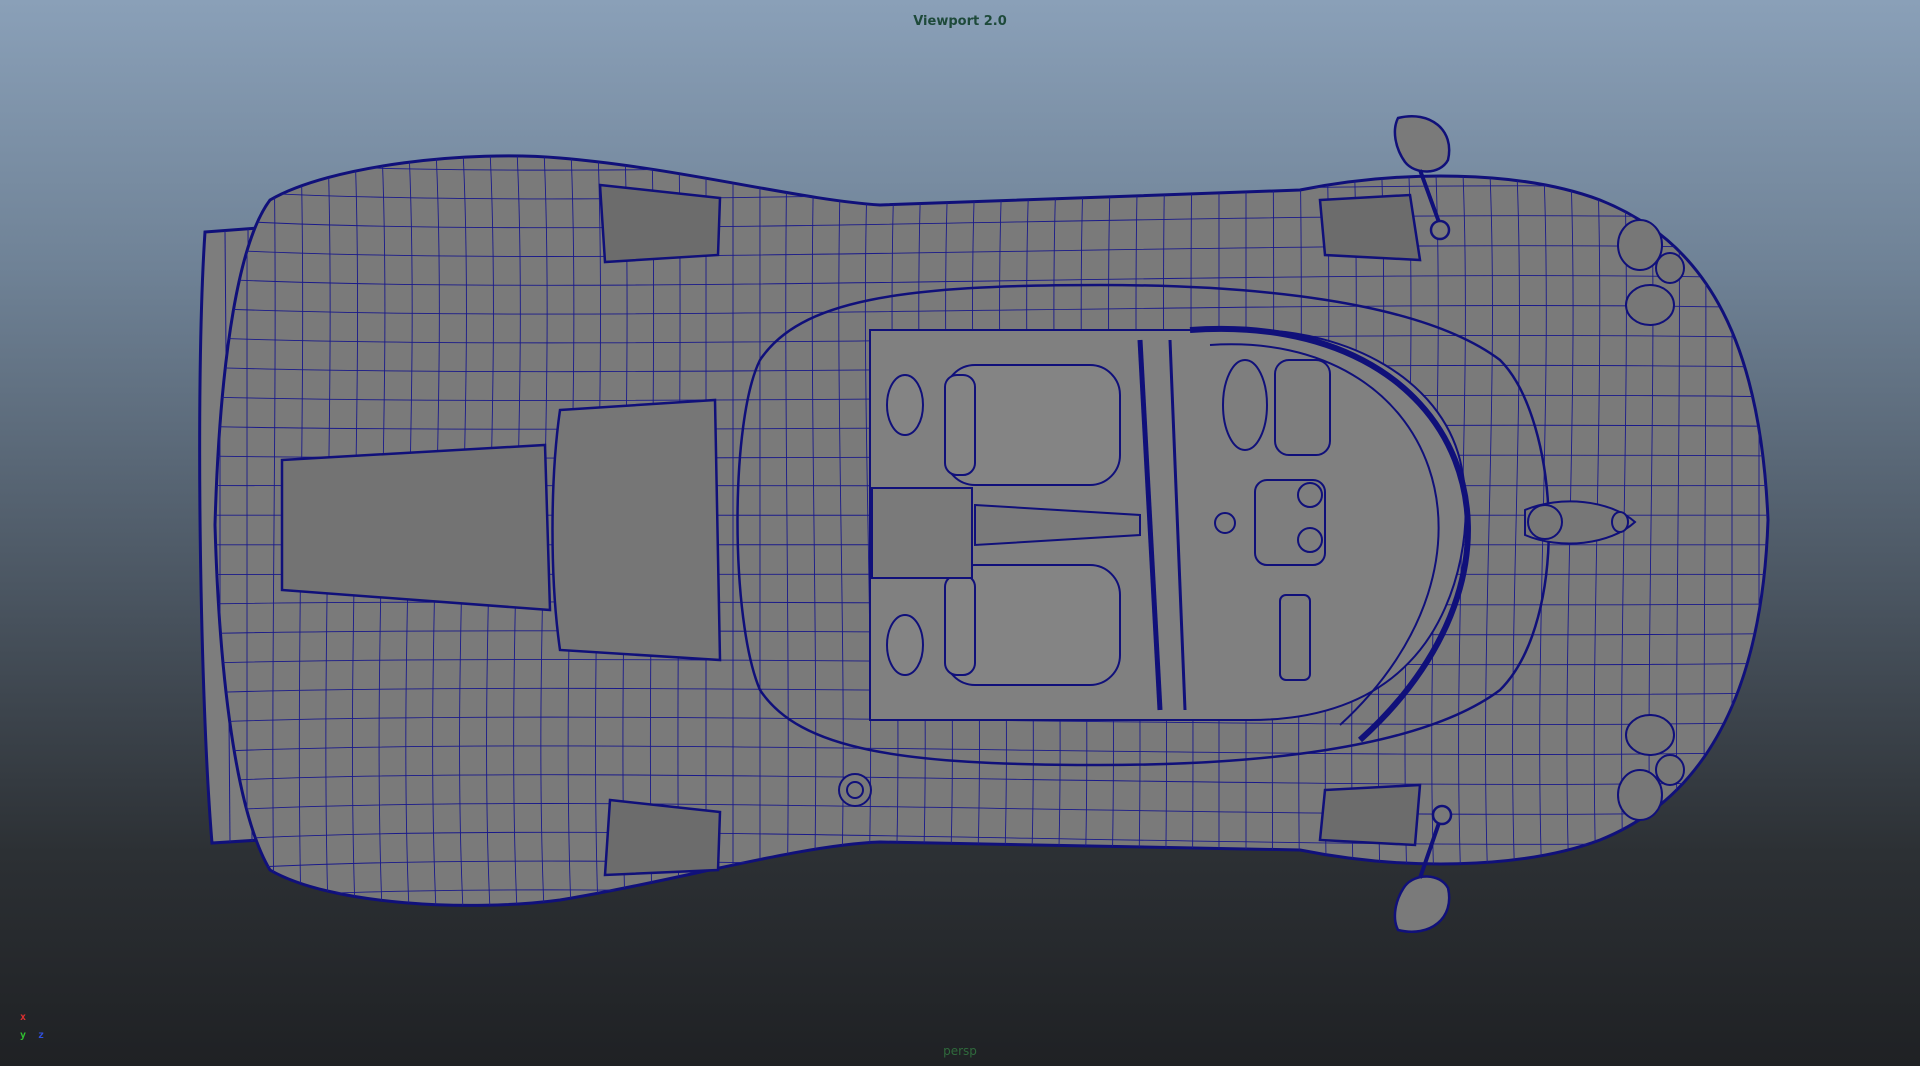 Image resolution: width=1920 pixels, height=1066 pixels. Describe the element at coordinates (23, 1035) in the screenshot. I see `axis-y-label: y` at that location.